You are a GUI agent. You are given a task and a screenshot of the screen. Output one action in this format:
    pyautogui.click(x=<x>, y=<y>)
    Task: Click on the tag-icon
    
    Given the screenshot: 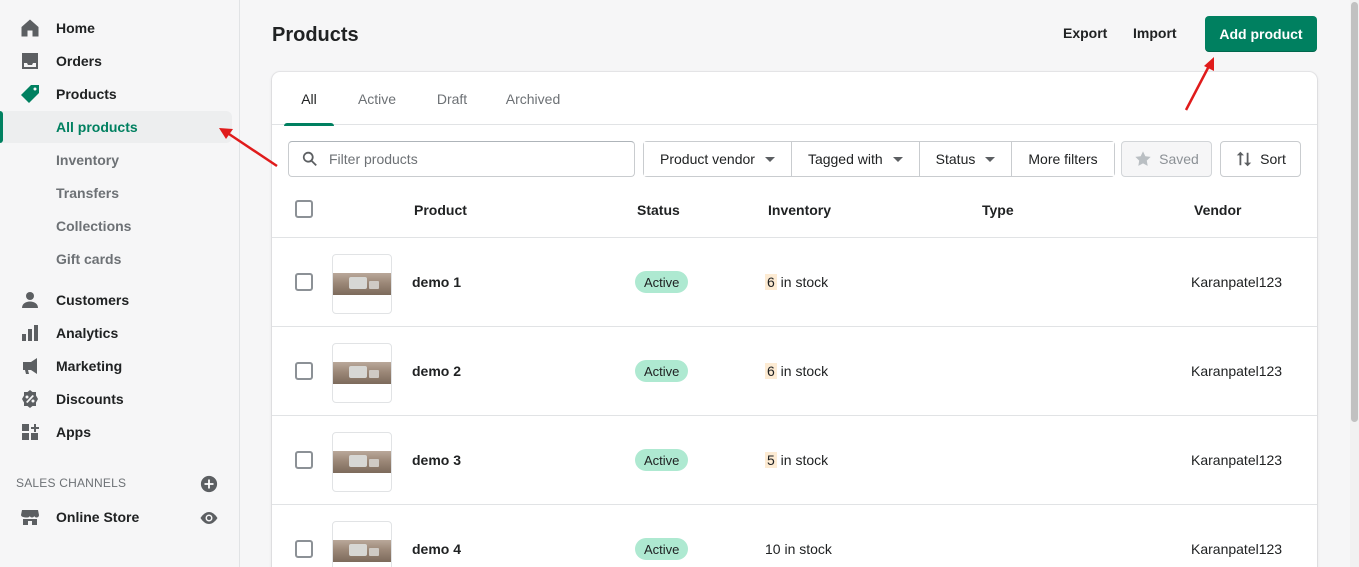 What is the action you would take?
    pyautogui.click(x=30, y=94)
    